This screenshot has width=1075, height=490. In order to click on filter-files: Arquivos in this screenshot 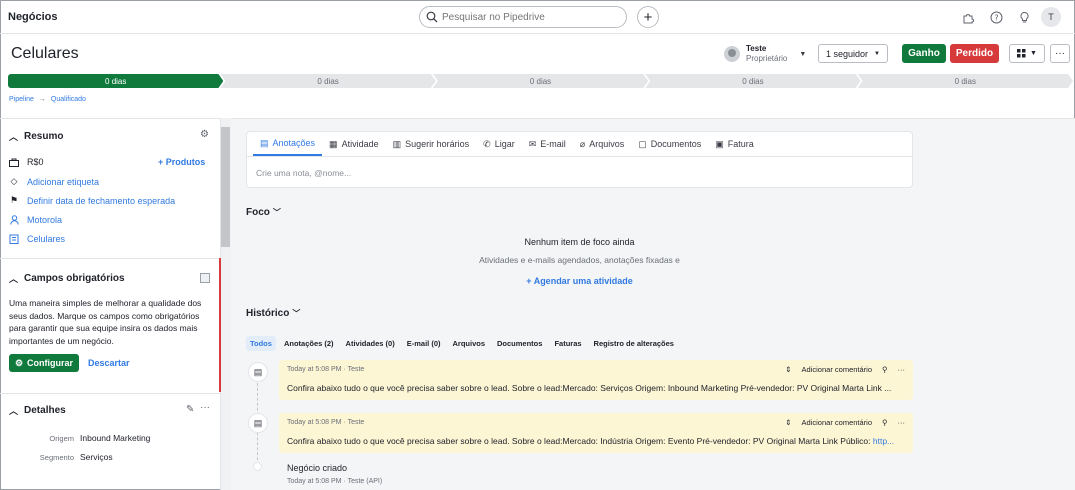, I will do `click(469, 343)`.